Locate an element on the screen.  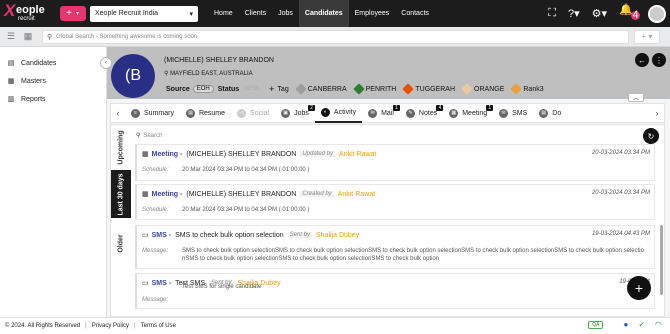
footer-status-icons: QA ● ✓ ◠ is located at coordinates (625, 324).